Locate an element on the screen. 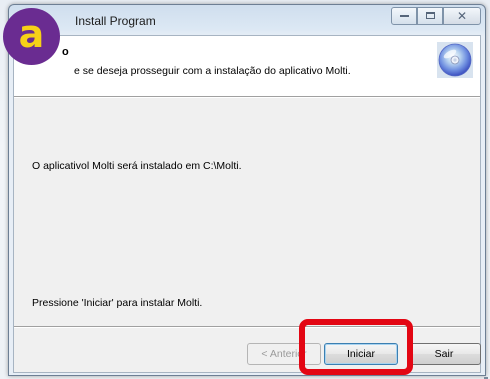 This screenshot has height=379, width=490. maximize-button is located at coordinates (430, 16).